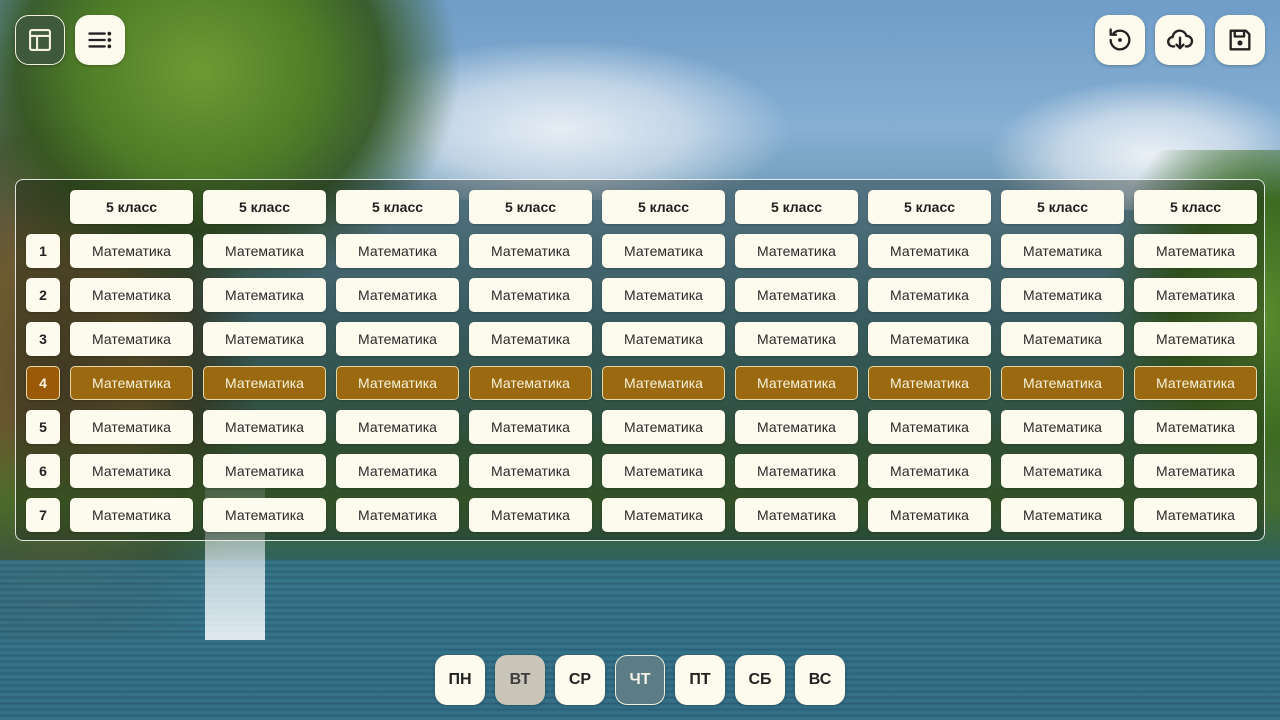  I want to click on lesson-number: 5, so click(43, 427).